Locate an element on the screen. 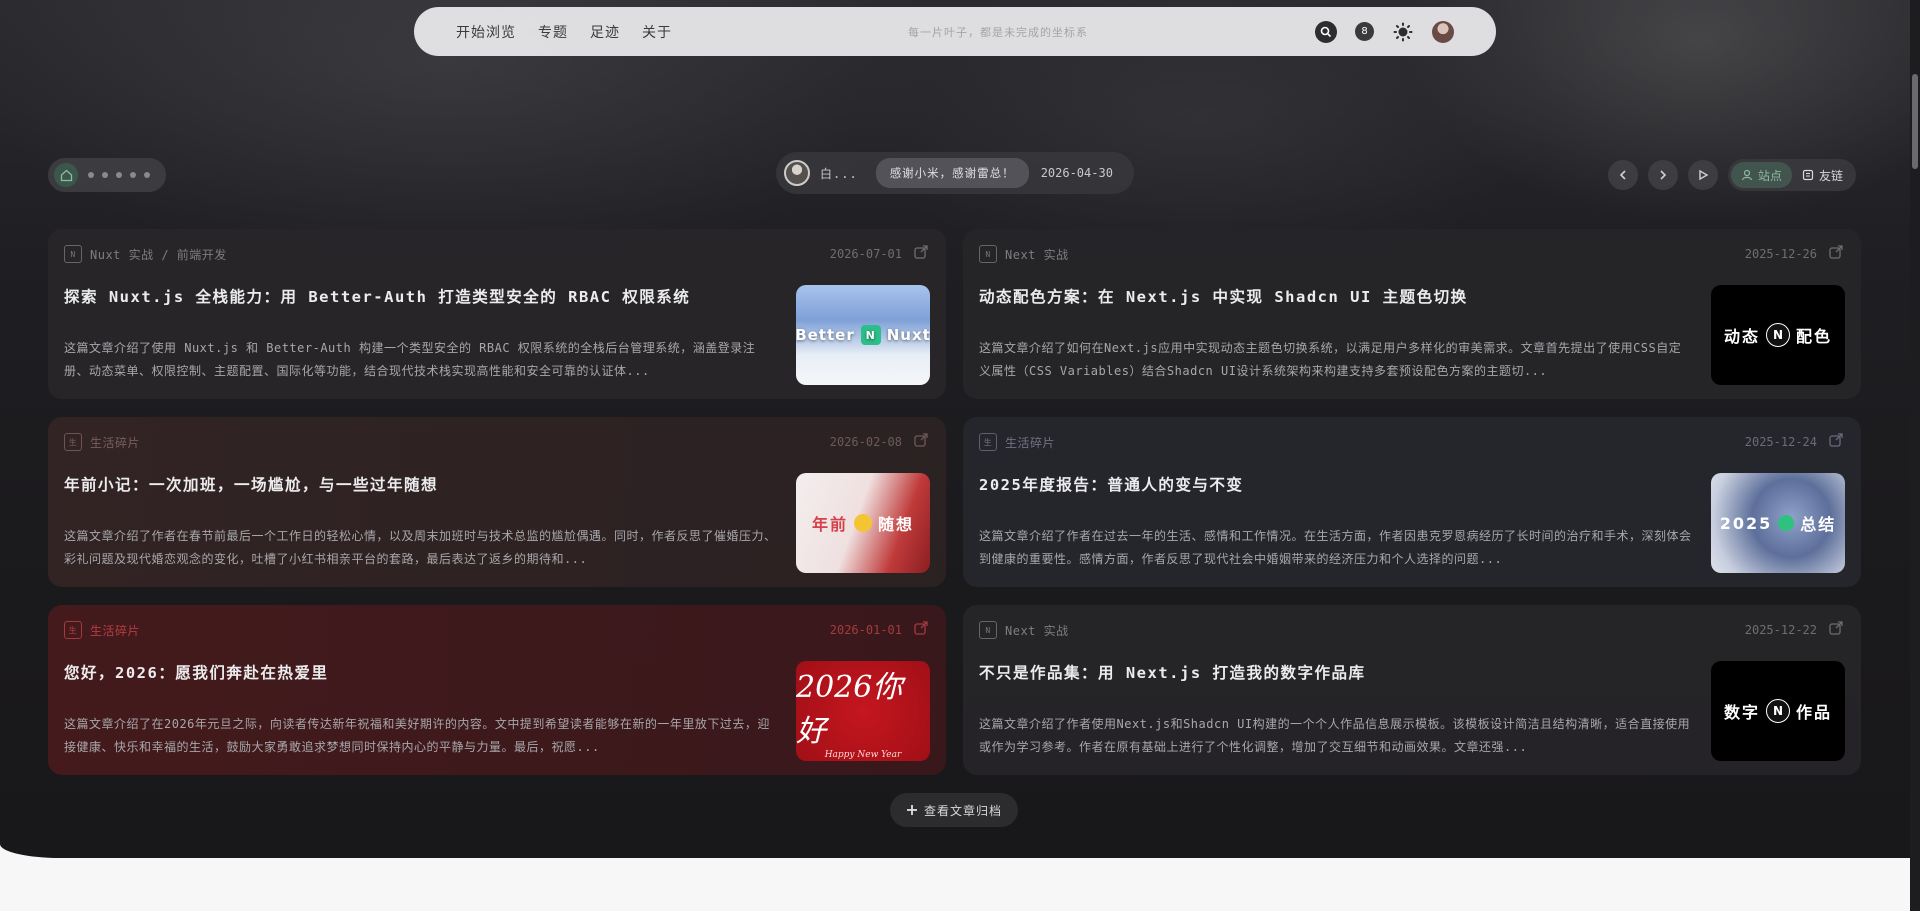 The image size is (1920, 911). tab-links-label: 友链 is located at coordinates (1830, 175).